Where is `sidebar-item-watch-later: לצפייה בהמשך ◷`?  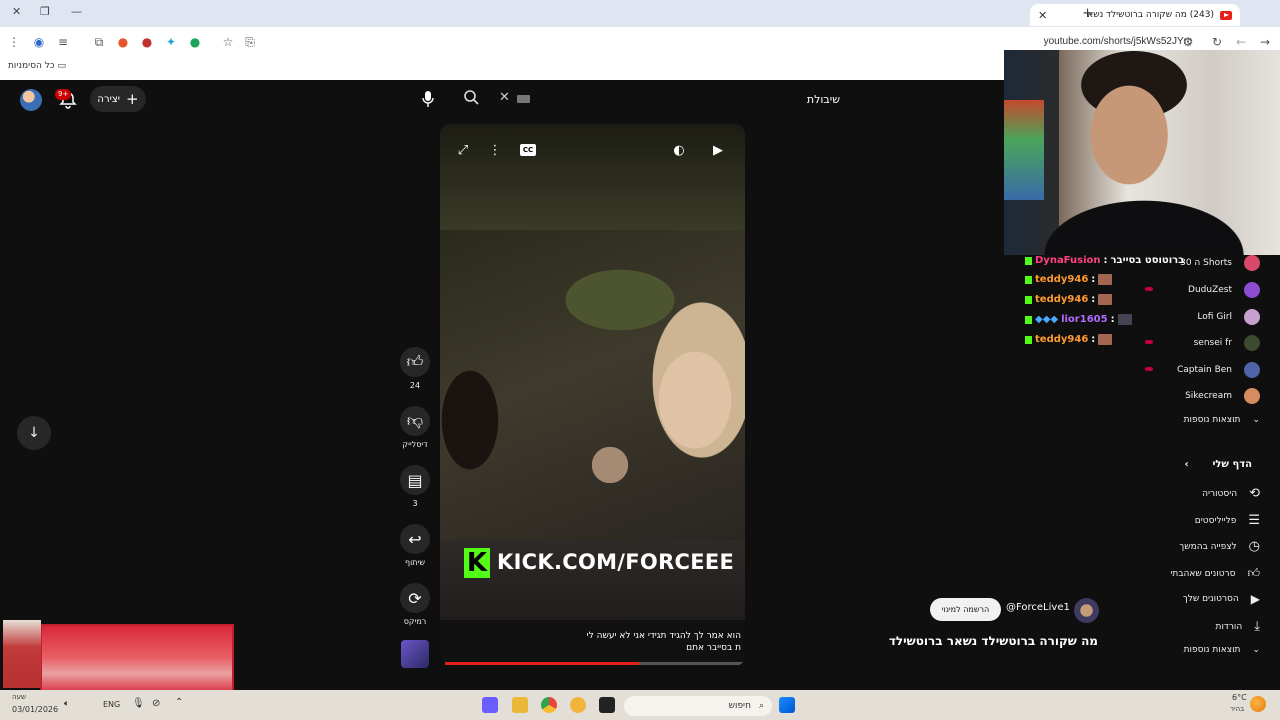
sidebar-item-watch-later: לצפייה בהמשך ◷ is located at coordinates (1219, 546).